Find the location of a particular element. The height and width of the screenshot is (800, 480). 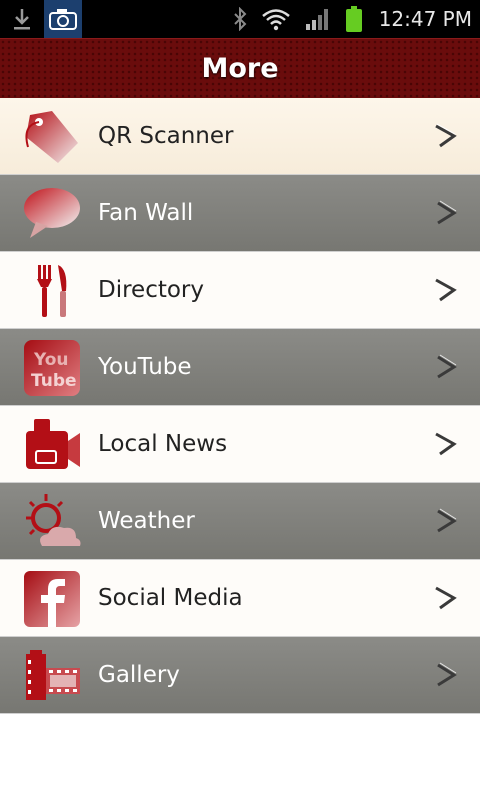

page-title: More is located at coordinates (240, 68).